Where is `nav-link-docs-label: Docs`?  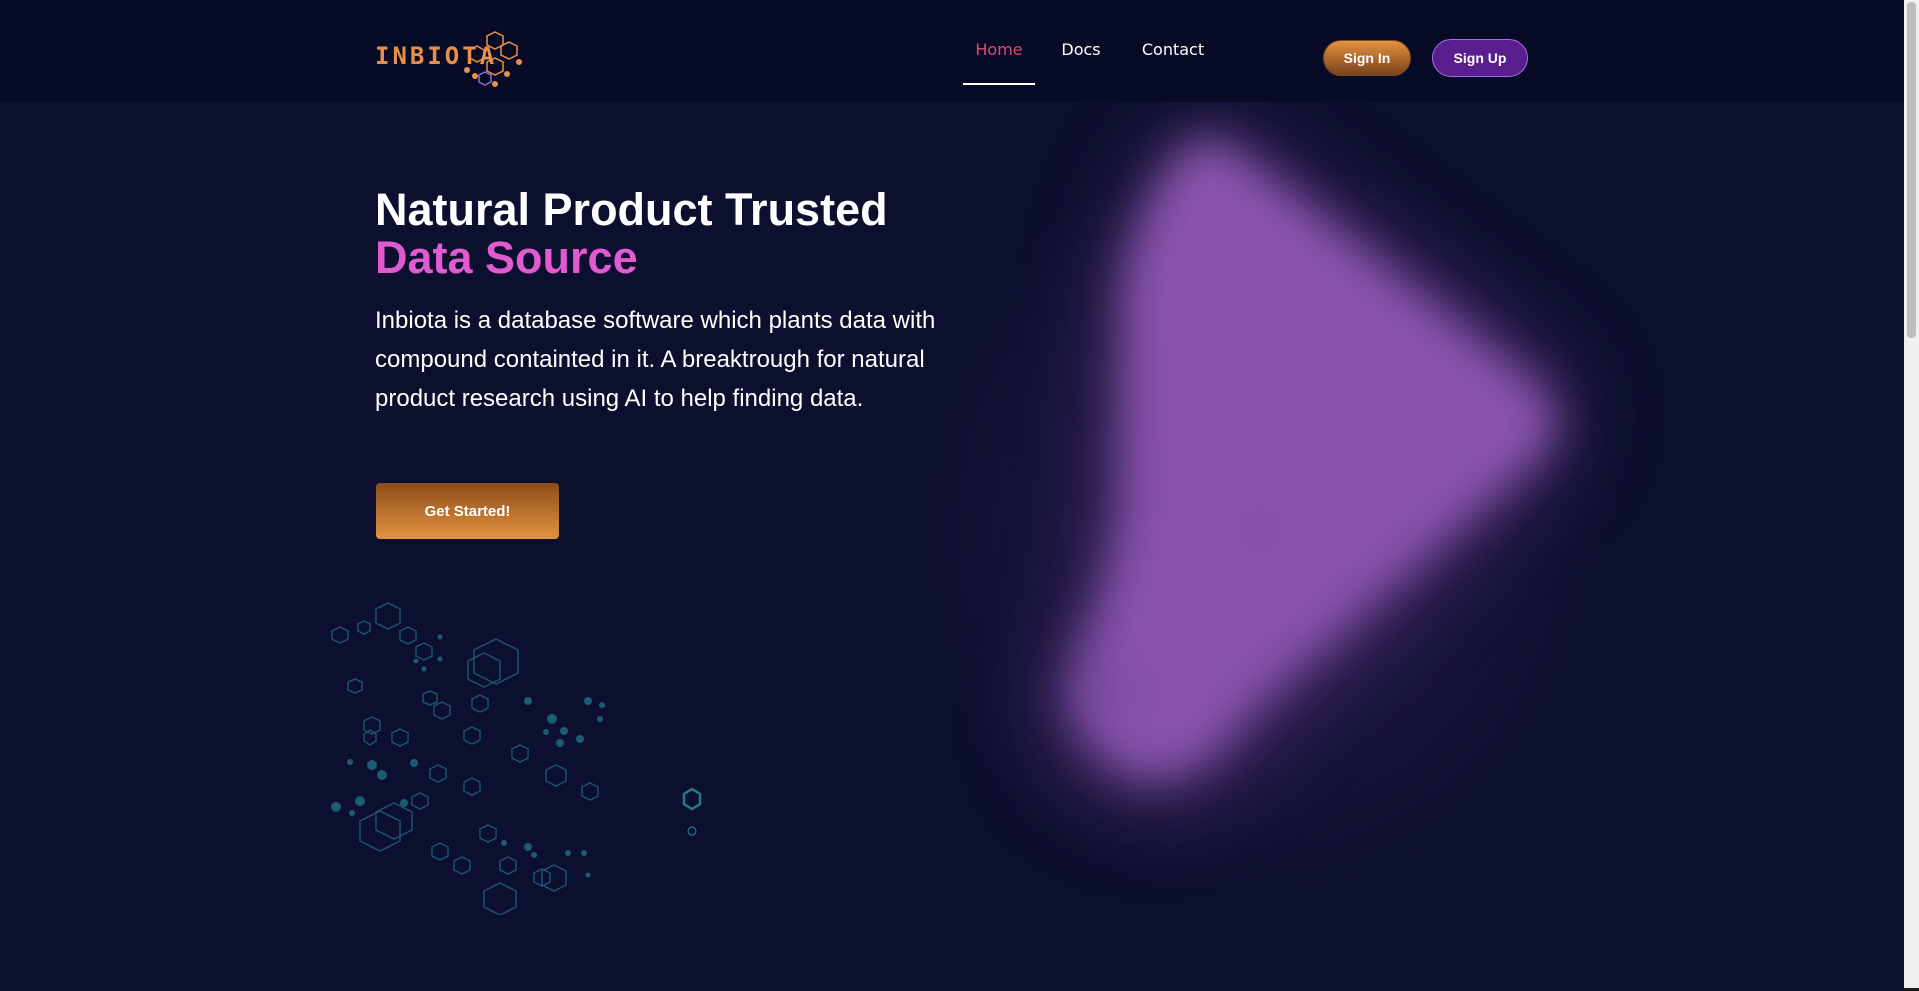
nav-link-docs-label: Docs is located at coordinates (1081, 49).